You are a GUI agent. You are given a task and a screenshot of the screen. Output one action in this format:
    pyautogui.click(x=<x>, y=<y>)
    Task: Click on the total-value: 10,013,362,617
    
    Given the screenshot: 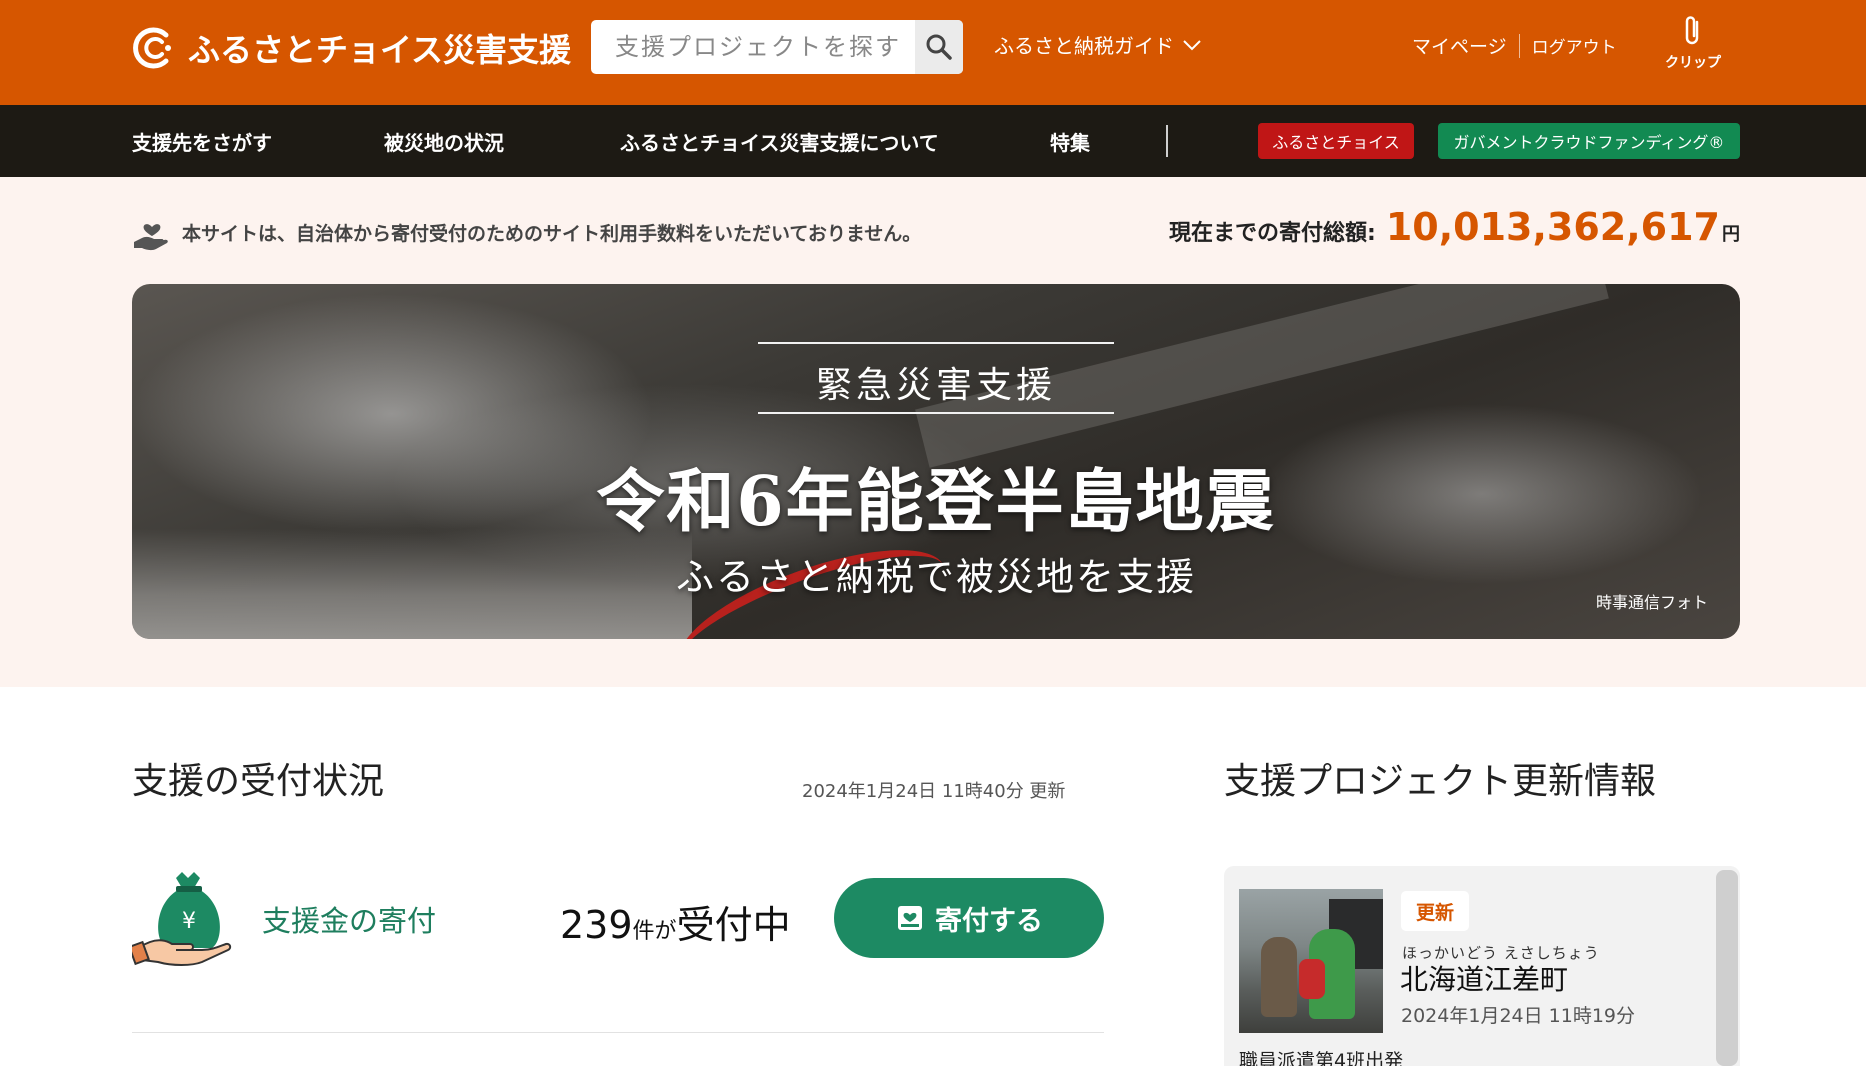 What is the action you would take?
    pyautogui.click(x=1552, y=227)
    